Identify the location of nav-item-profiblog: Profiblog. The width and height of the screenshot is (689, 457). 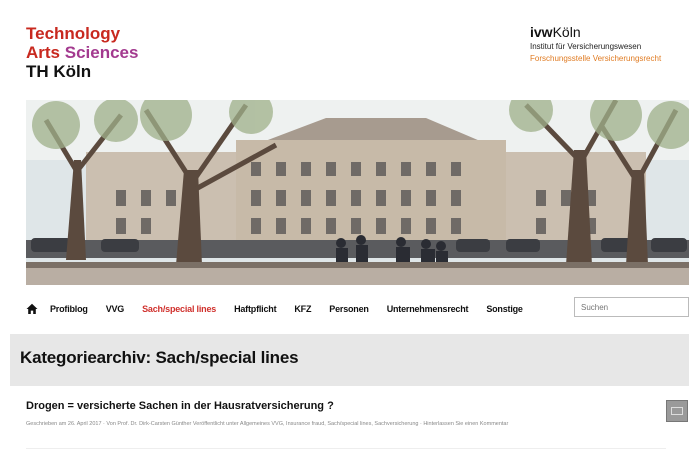
(69, 309).